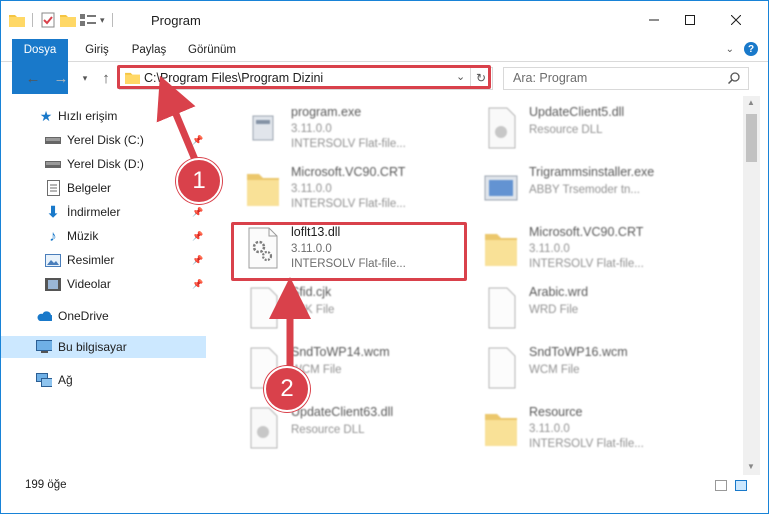  Describe the element at coordinates (97, 50) in the screenshot. I see `tab-home: Giriş` at that location.